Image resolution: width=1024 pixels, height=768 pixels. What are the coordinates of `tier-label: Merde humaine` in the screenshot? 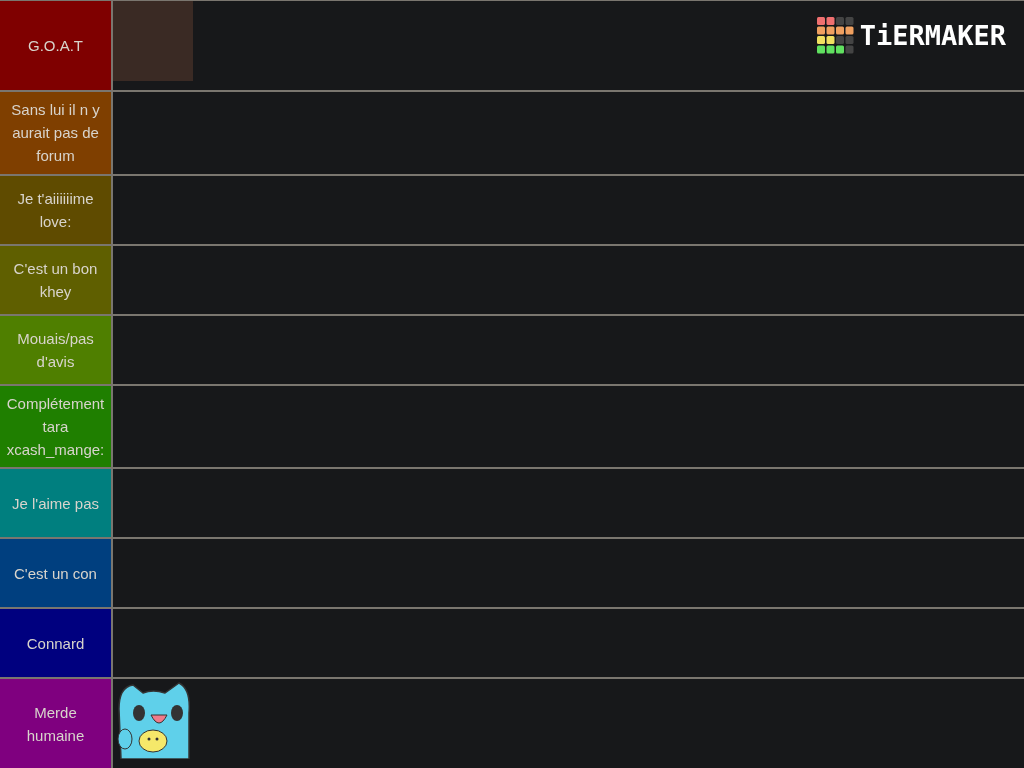 It's located at (55, 723).